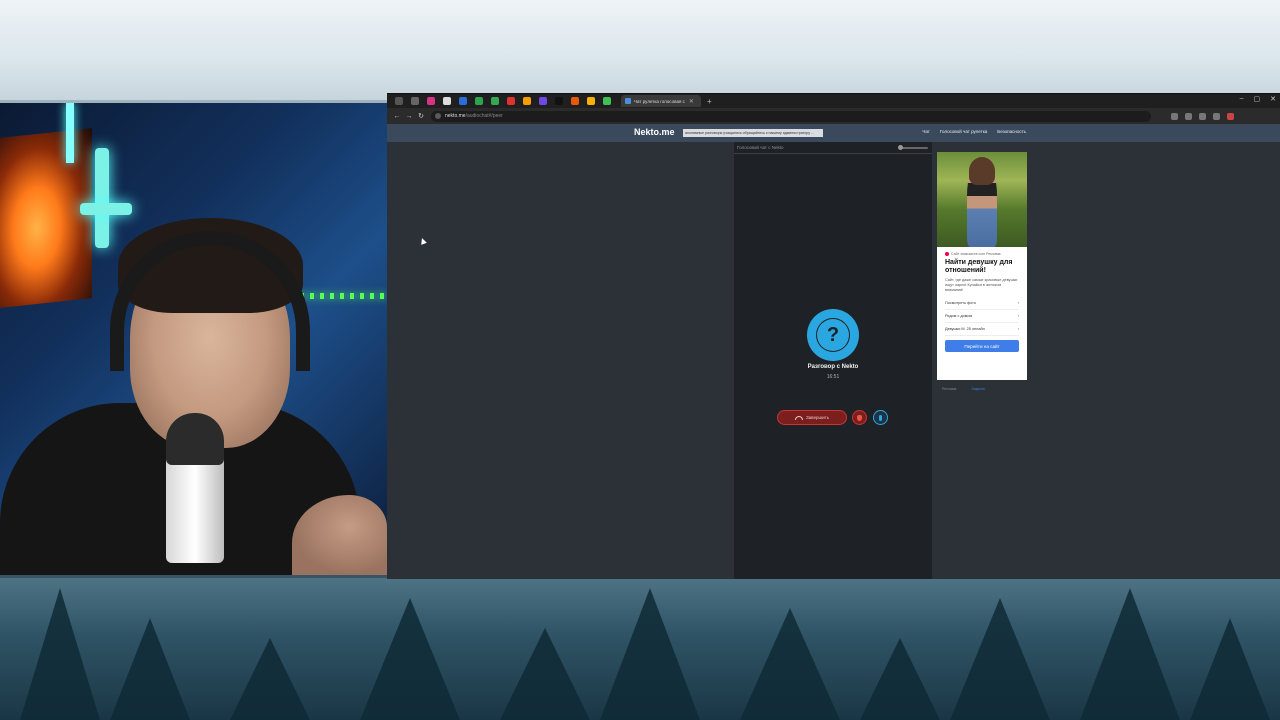  Describe the element at coordinates (963, 389) in the screenshot. I see `ad-footer: Реклама Закрыть` at that location.